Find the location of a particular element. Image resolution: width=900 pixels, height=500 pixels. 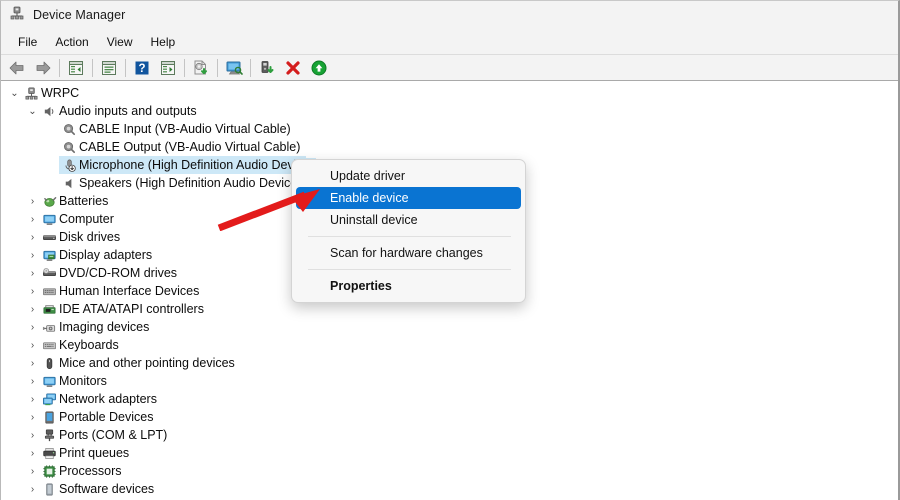

display-adapter-icon is located at coordinates (49, 255).